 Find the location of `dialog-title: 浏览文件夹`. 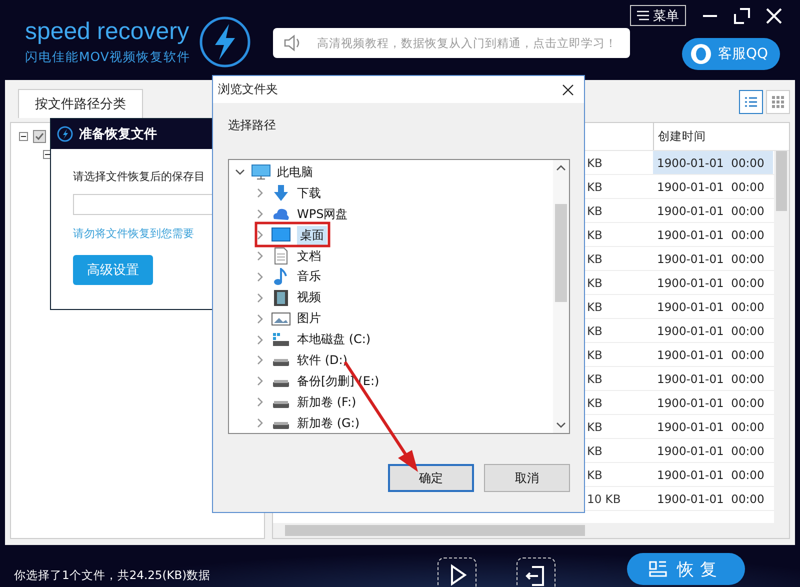

dialog-title: 浏览文件夹 is located at coordinates (248, 89).